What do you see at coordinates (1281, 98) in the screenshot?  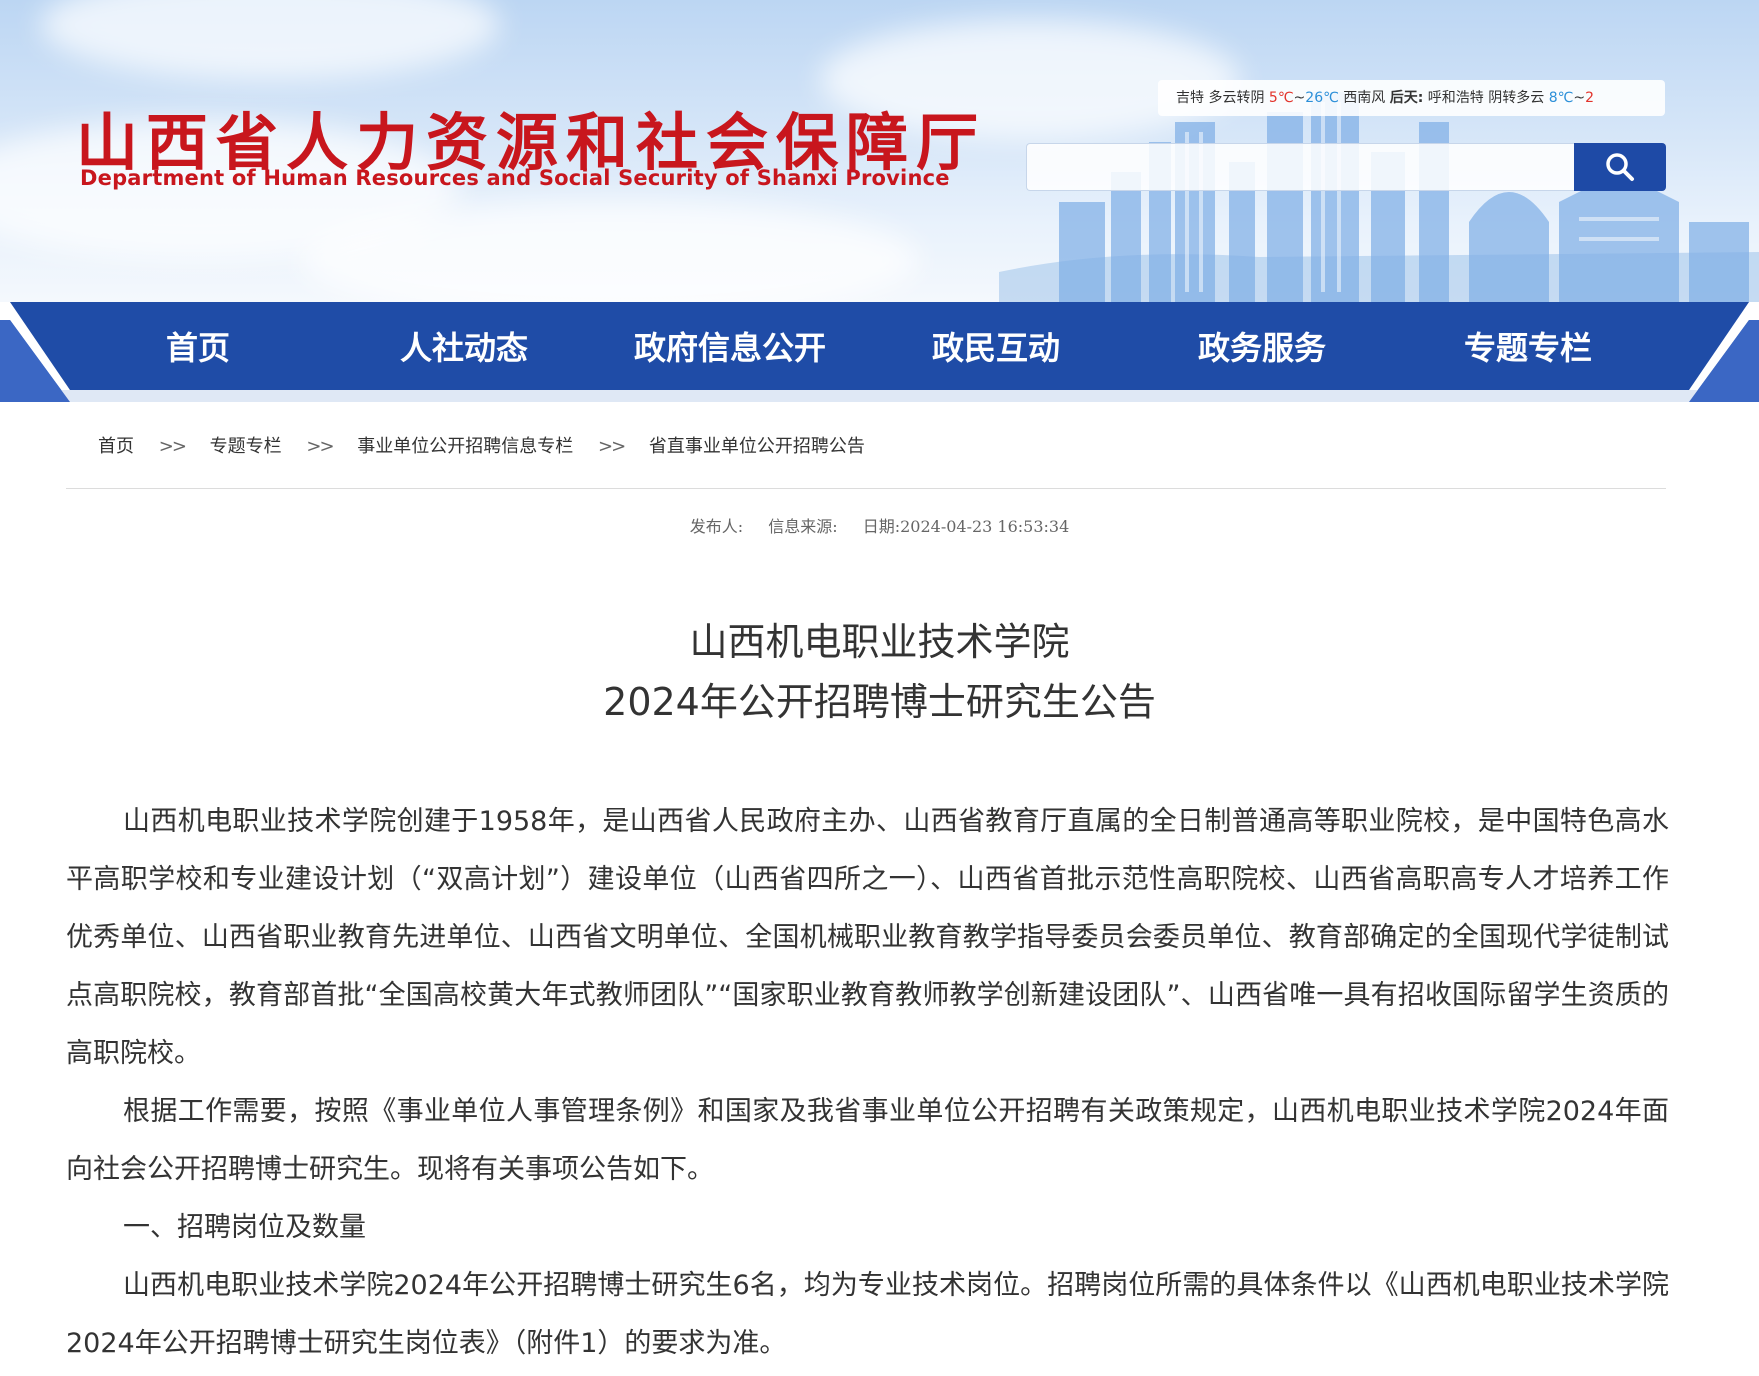 I see `weather-low-temp: 5℃` at bounding box center [1281, 98].